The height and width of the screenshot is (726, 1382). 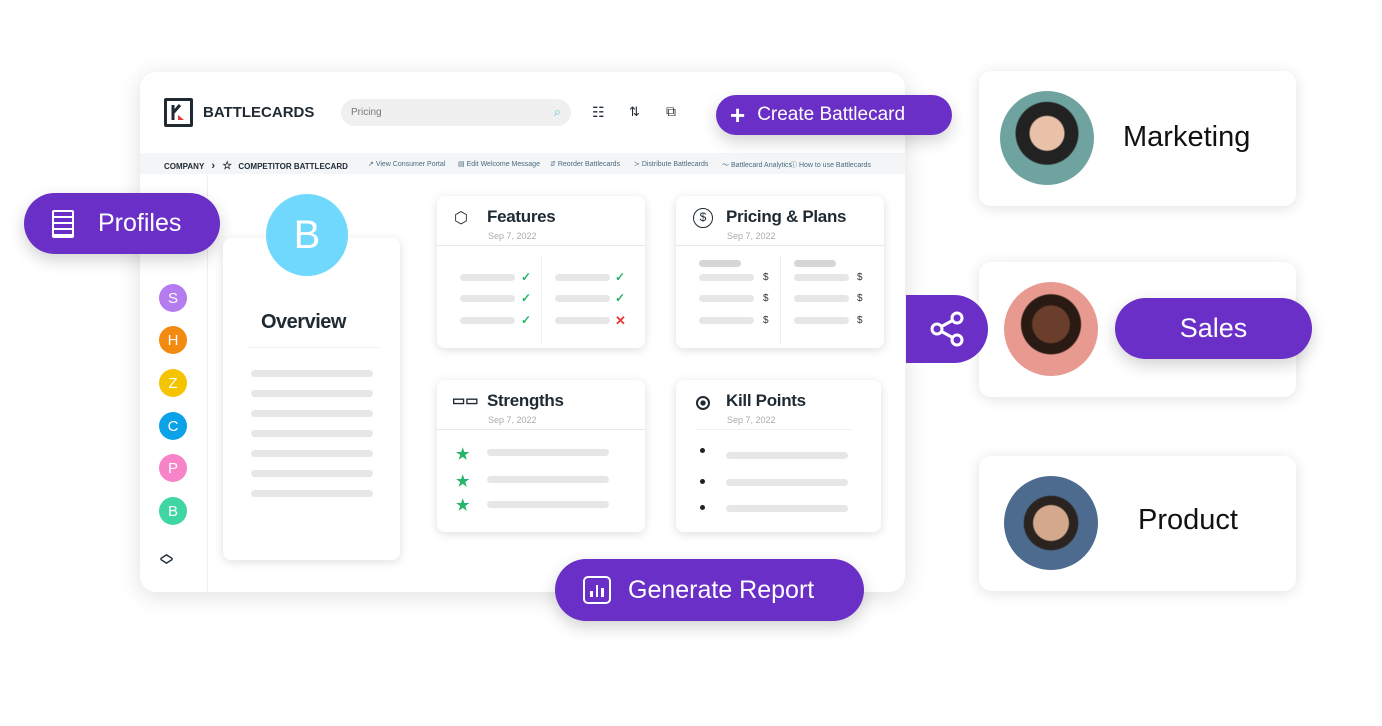 I want to click on sales-button: Sales, so click(x=1213, y=328).